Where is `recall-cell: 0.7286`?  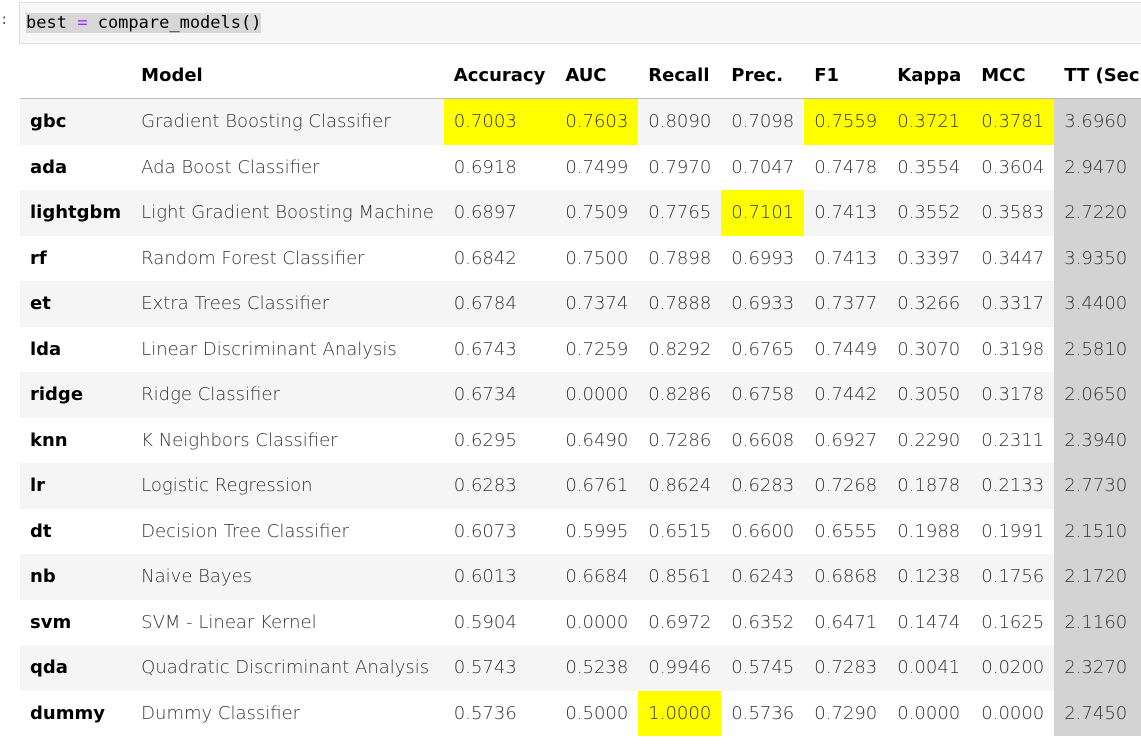 recall-cell: 0.7286 is located at coordinates (680, 440).